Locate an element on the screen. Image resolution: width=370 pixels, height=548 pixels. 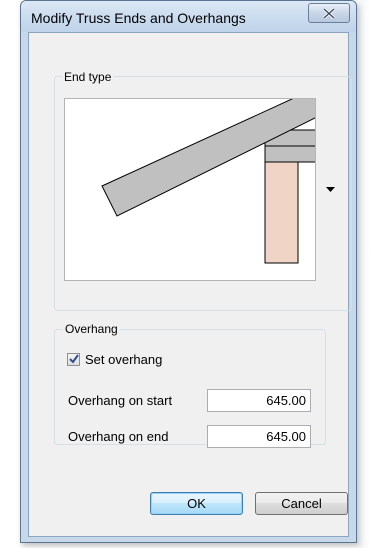
wall-post is located at coordinates (281, 212).